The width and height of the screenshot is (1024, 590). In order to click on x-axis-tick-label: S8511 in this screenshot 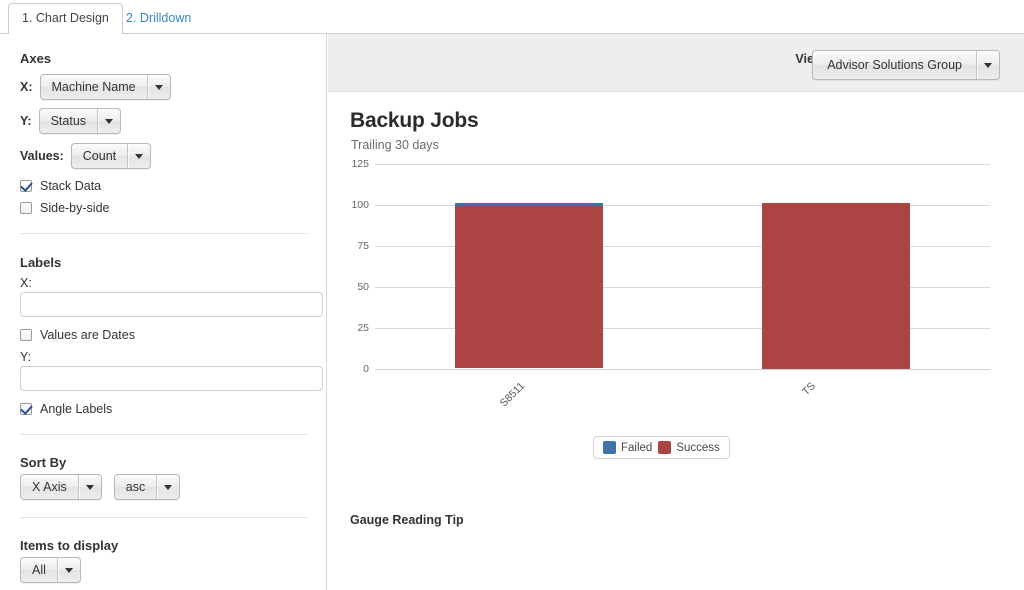, I will do `click(512, 395)`.